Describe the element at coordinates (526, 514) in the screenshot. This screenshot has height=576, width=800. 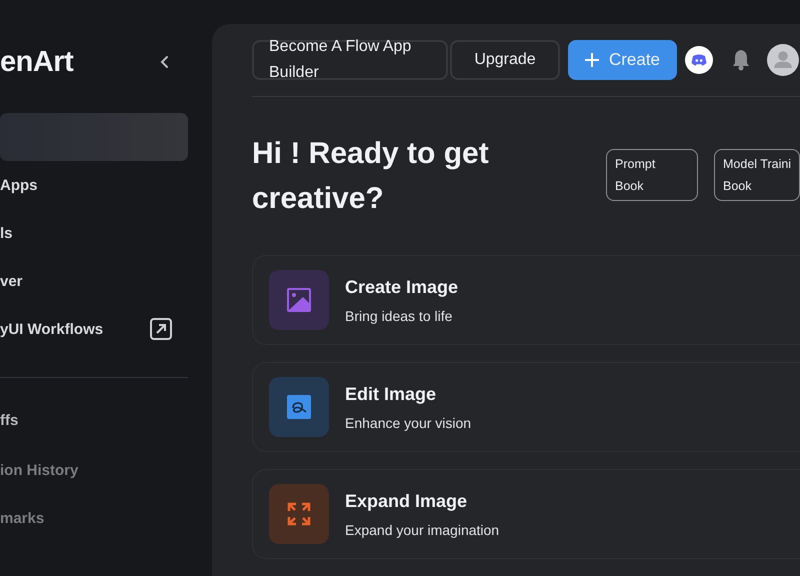
I see `feature-card: Expand Image Expand your imagination` at that location.